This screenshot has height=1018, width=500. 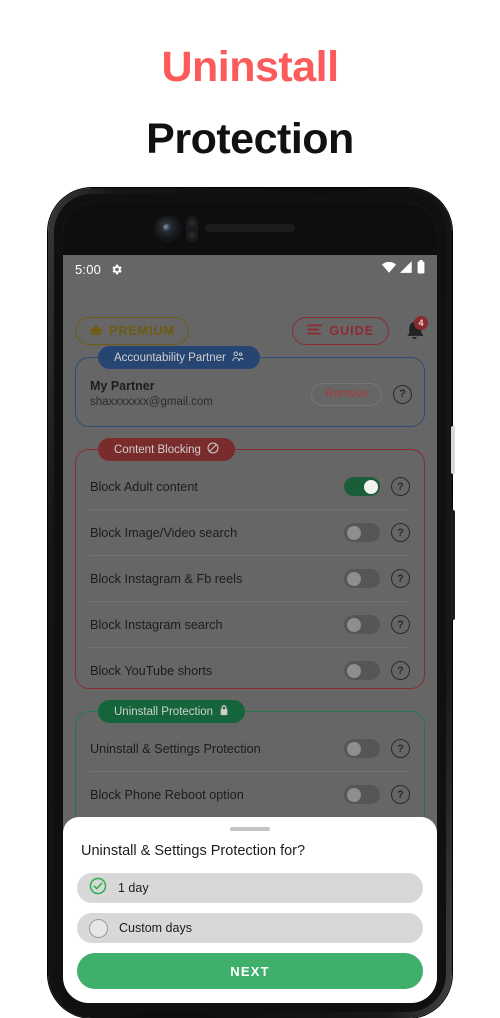 I want to click on section-label-text: Accountability Partner, so click(x=170, y=357).